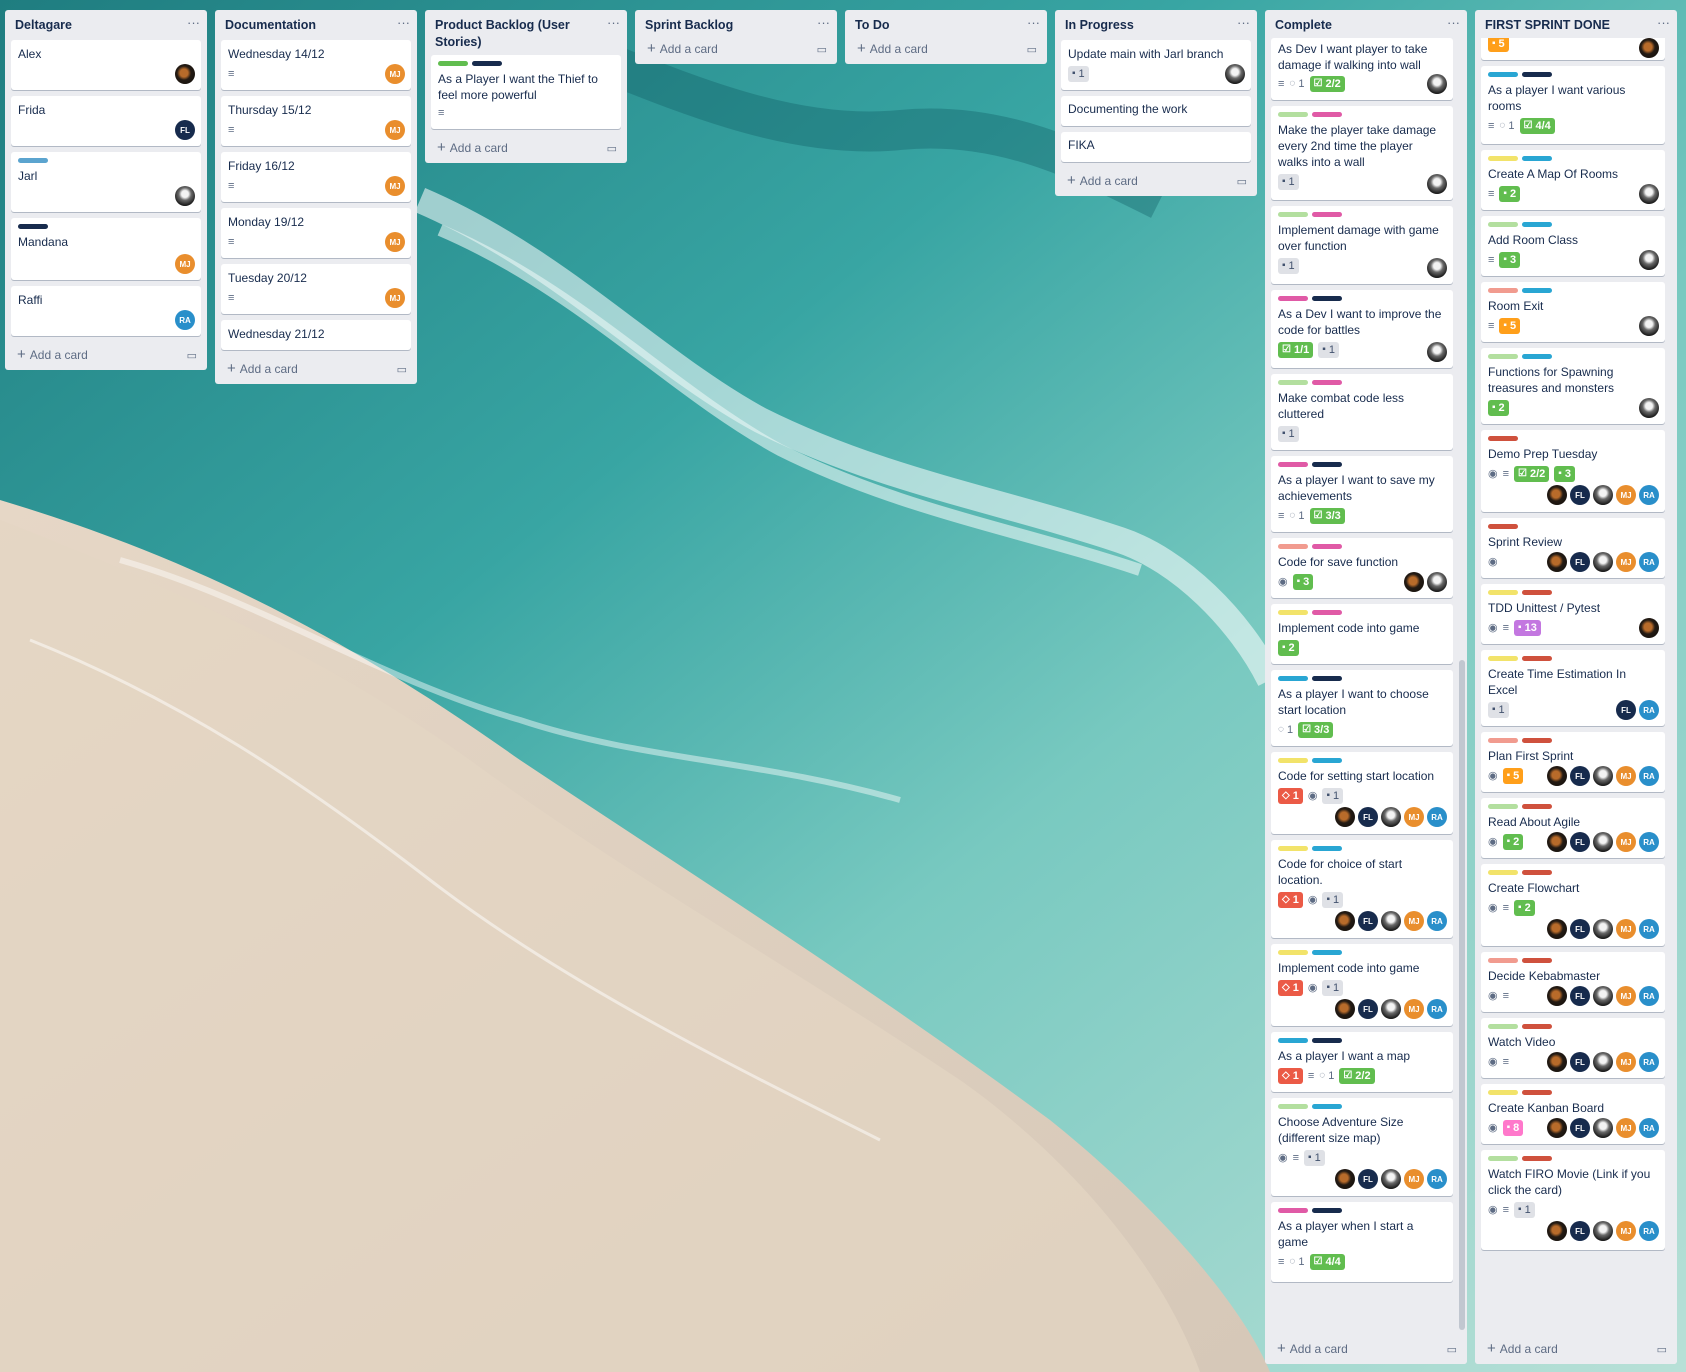  I want to click on list-title: FIRST SPRINT DONE, so click(1547, 25).